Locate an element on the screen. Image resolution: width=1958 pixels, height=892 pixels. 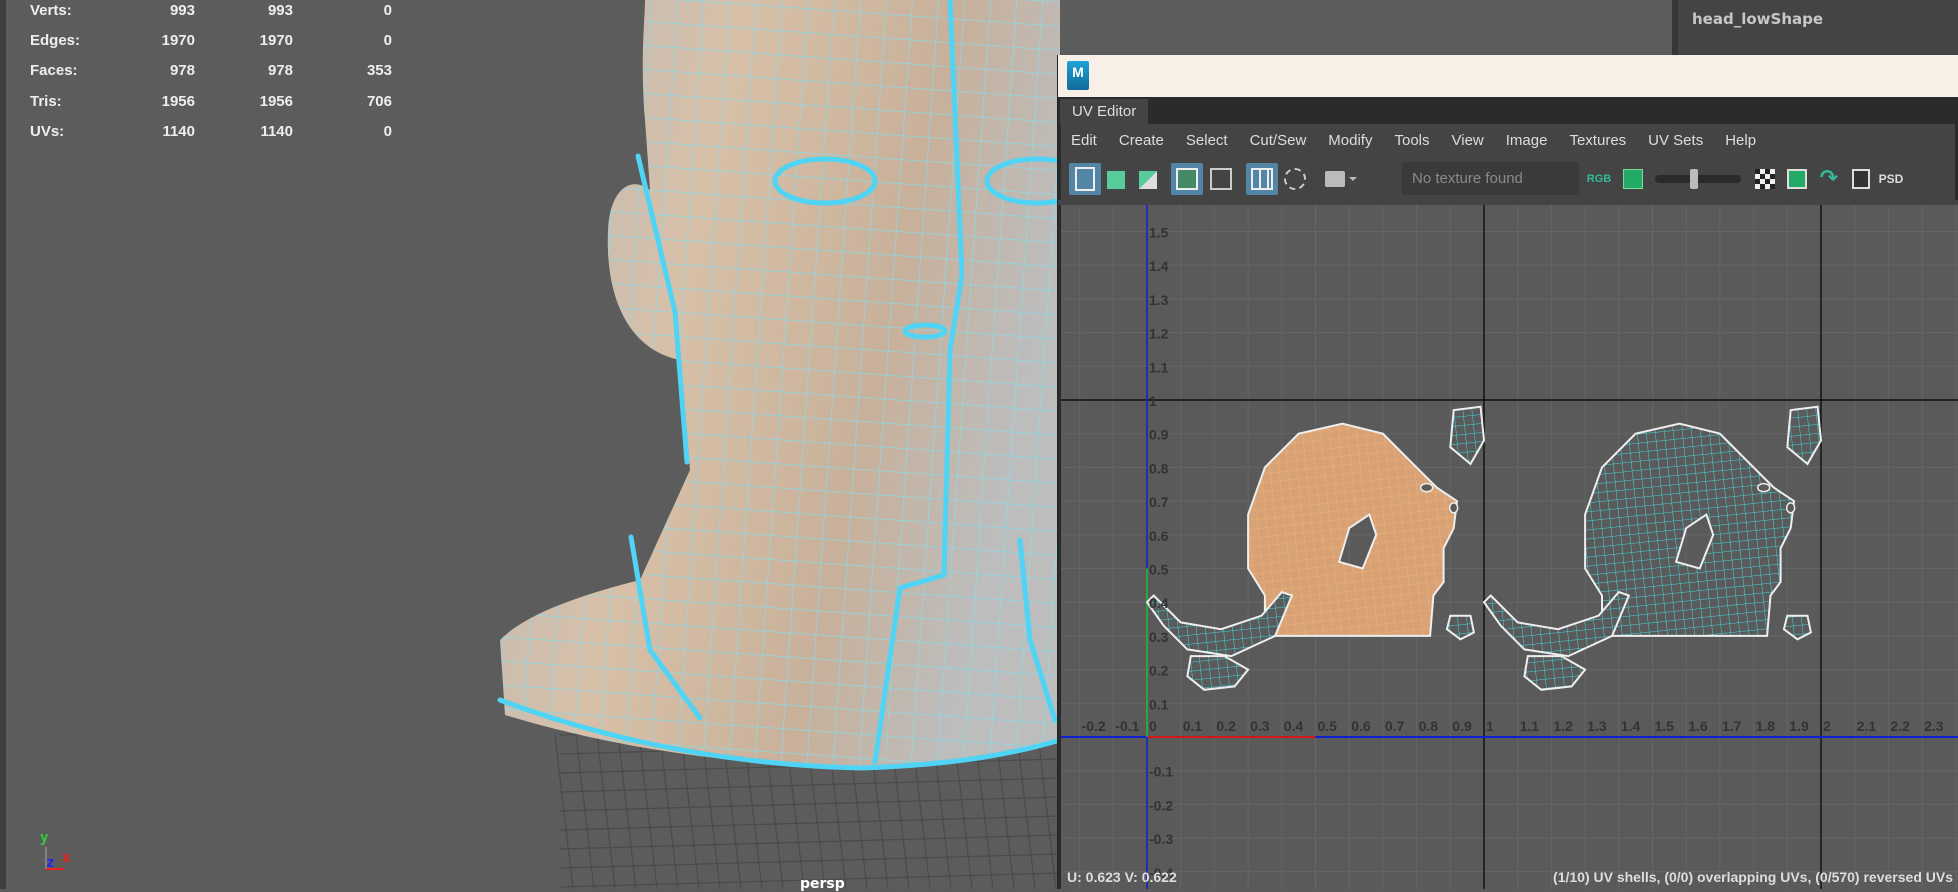
v-tick-label: 0.6 is located at coordinates (1159, 536).